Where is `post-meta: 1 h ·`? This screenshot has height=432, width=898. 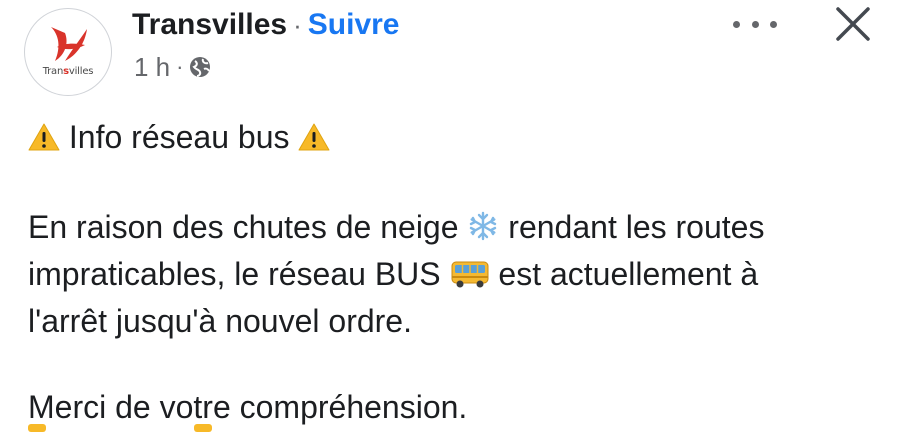
post-meta: 1 h · is located at coordinates (172, 67).